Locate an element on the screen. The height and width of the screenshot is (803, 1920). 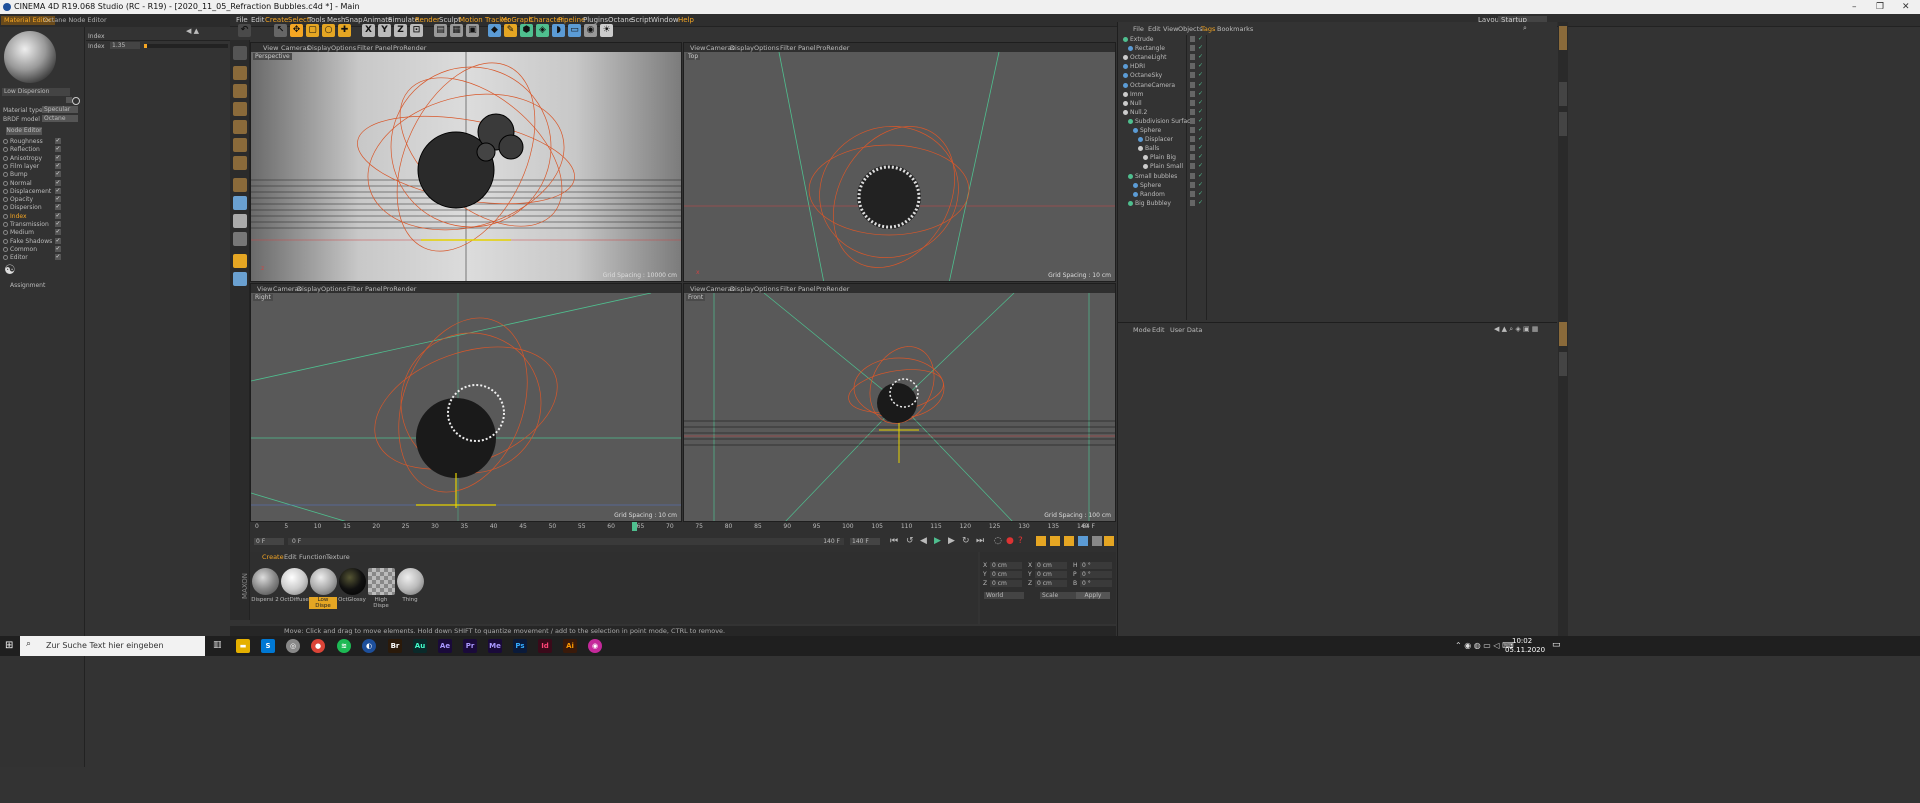
indesign-icon: Id is located at coordinates (545, 646).